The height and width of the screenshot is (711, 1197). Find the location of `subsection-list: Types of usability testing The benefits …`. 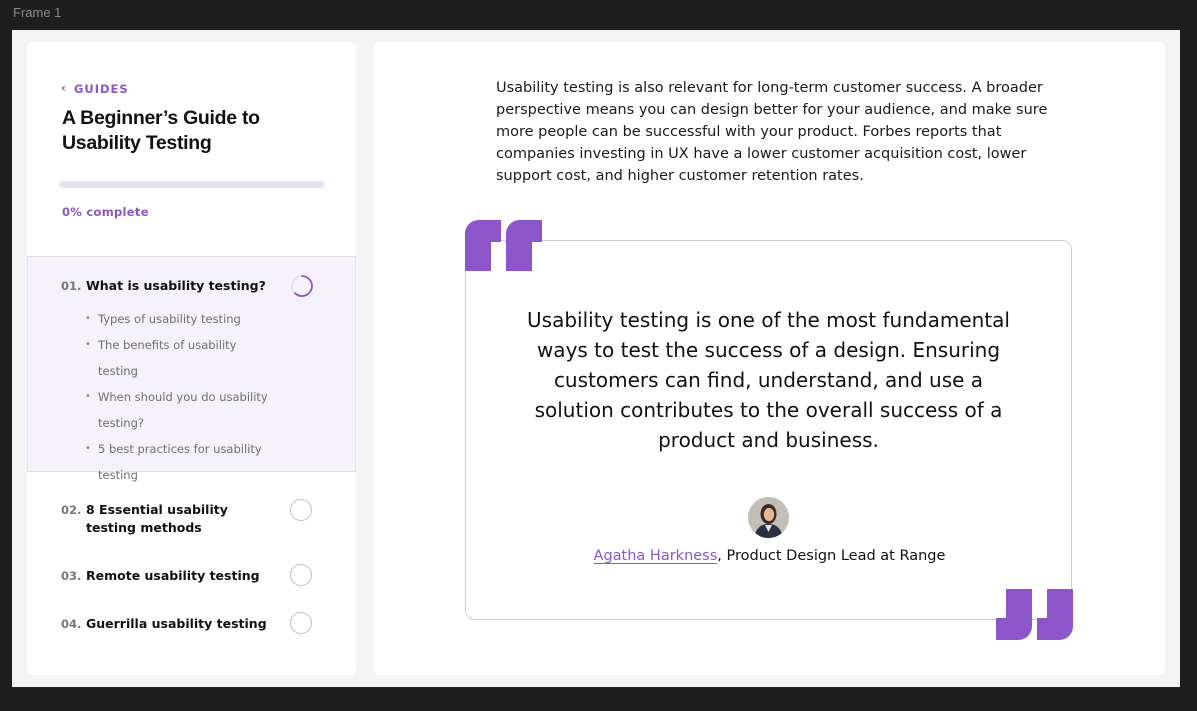

subsection-list: Types of usability testing The benefits … is located at coordinates (180, 397).